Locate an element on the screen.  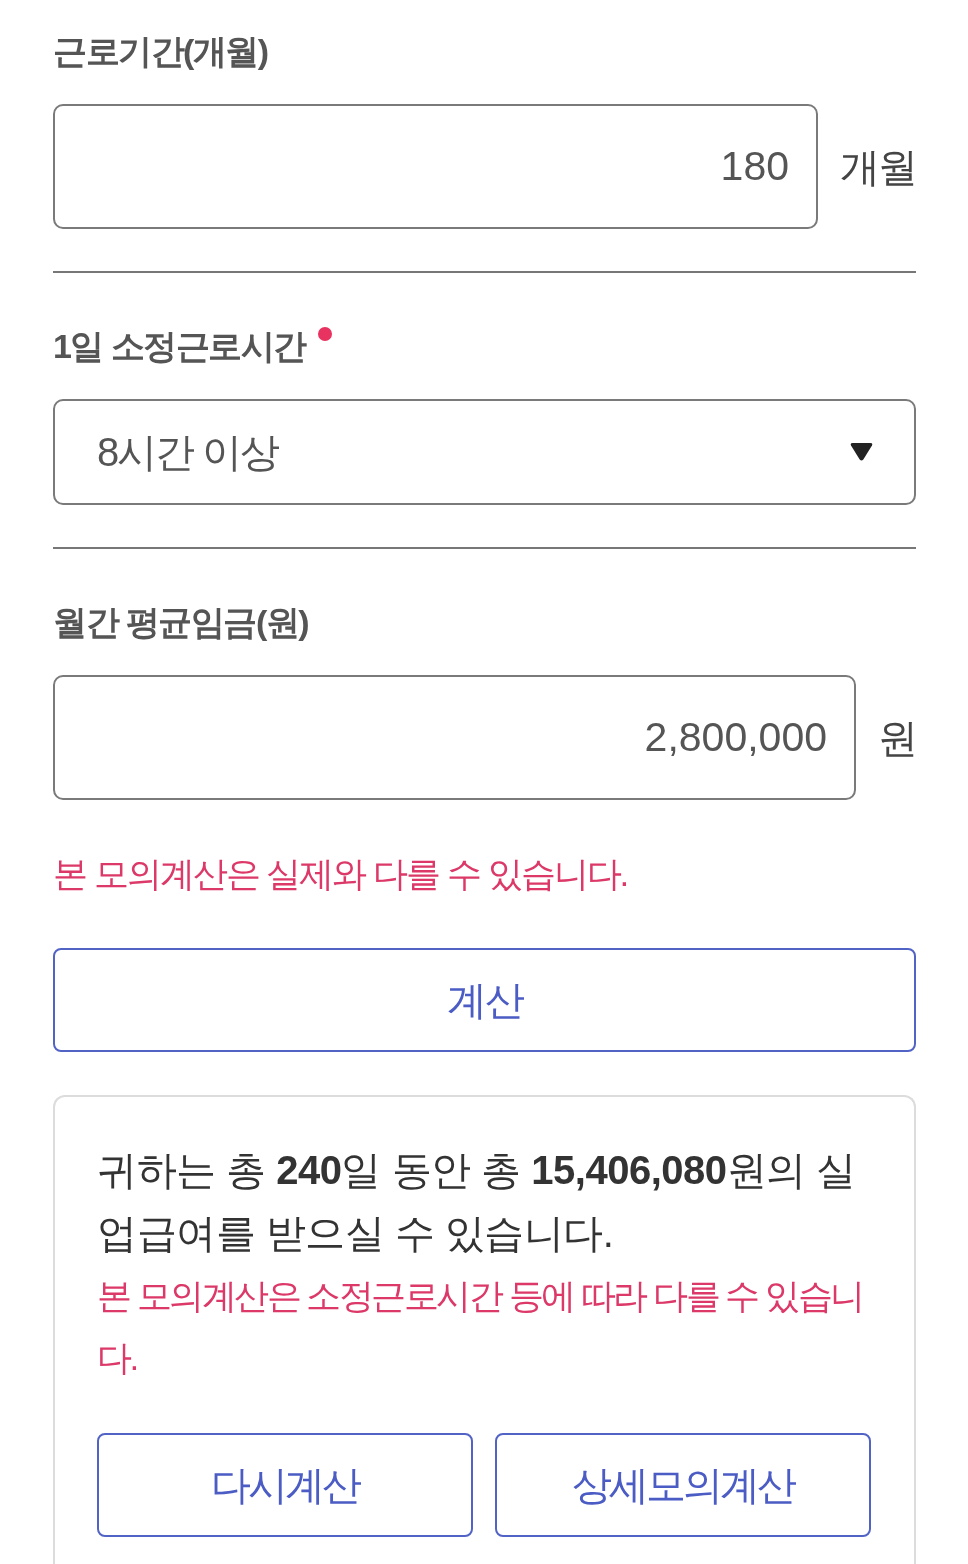
unit-label: 원 is located at coordinates (897, 738).